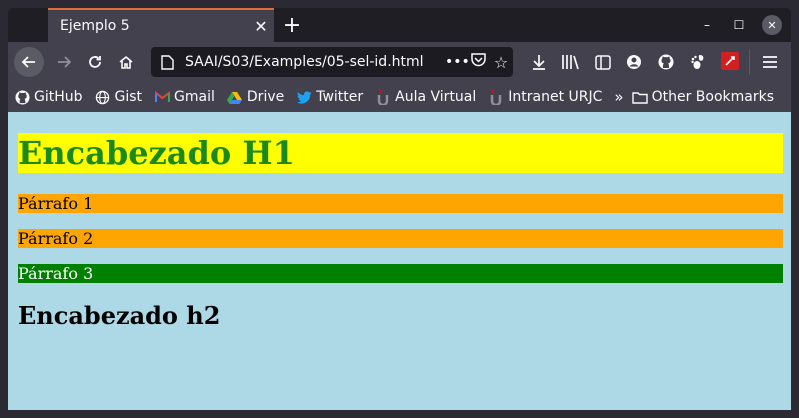 This screenshot has height=418, width=799. I want to click on bookmark-aula-virtual: Aula Virtual, so click(425, 97).